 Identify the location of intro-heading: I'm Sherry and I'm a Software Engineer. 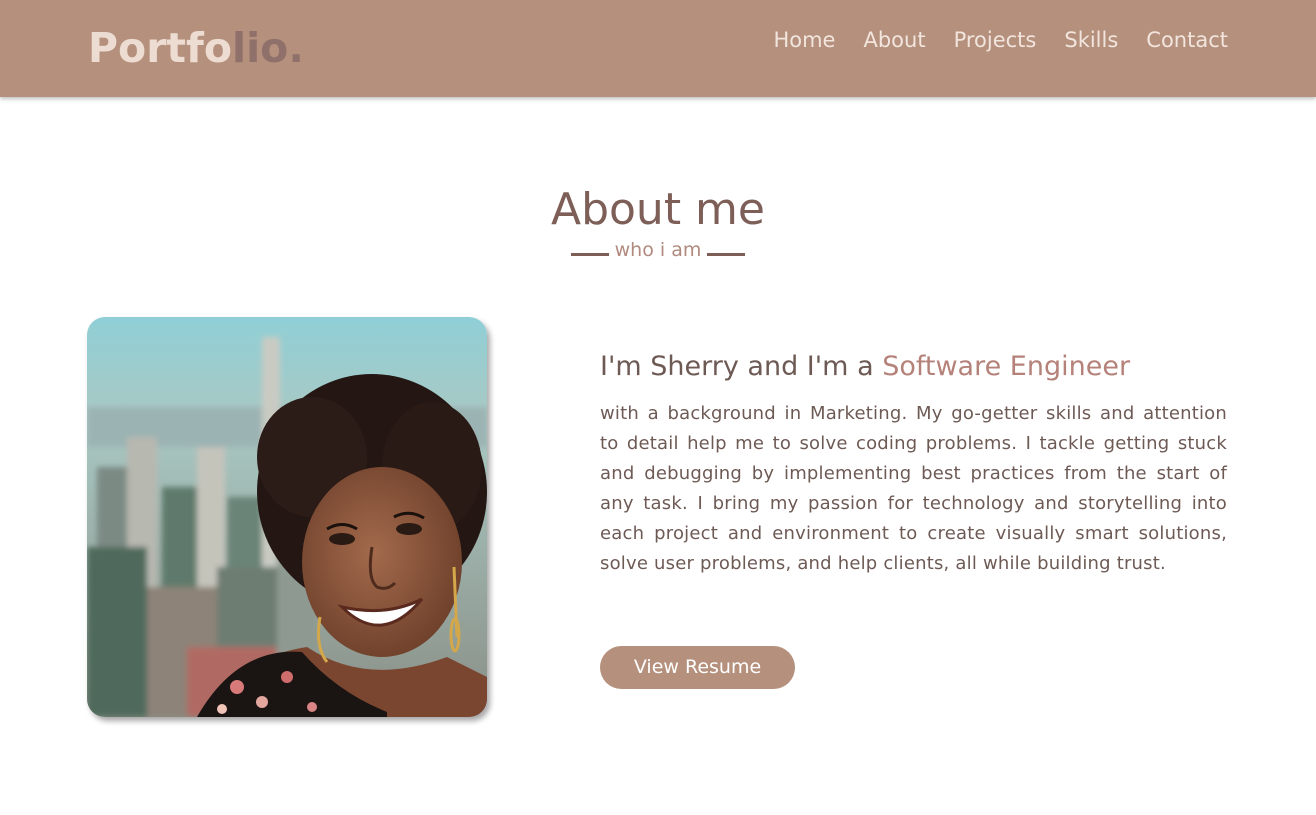
(920, 367).